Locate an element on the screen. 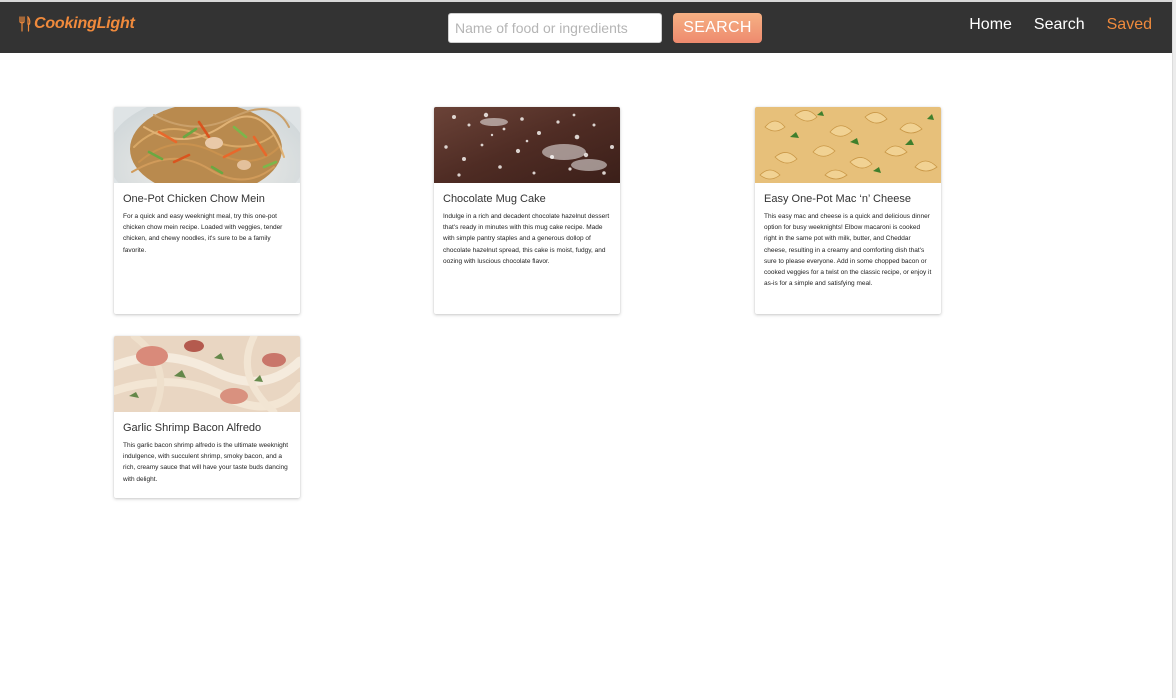  mug-cake-image is located at coordinates (527, 145).